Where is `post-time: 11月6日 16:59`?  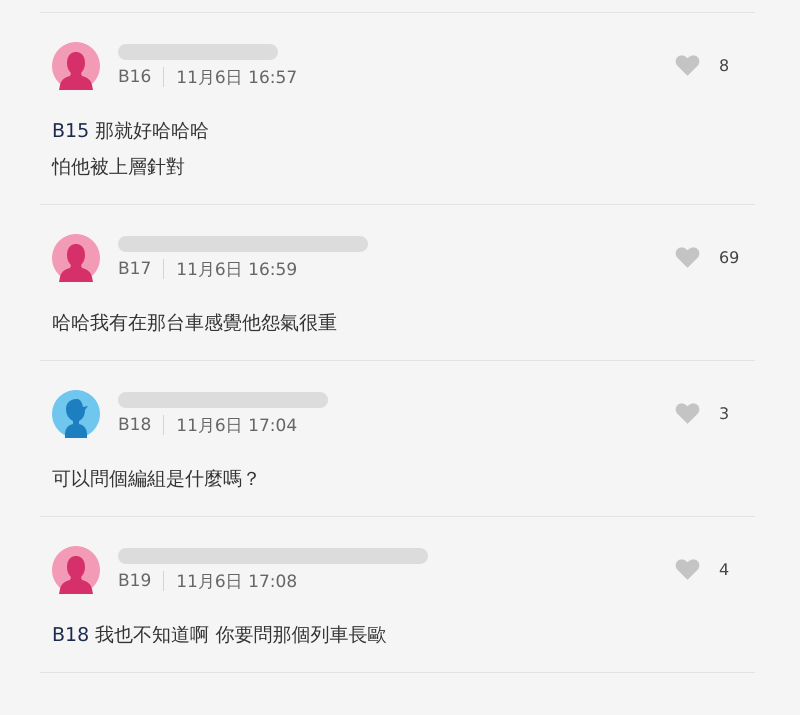 post-time: 11月6日 16:59 is located at coordinates (237, 269).